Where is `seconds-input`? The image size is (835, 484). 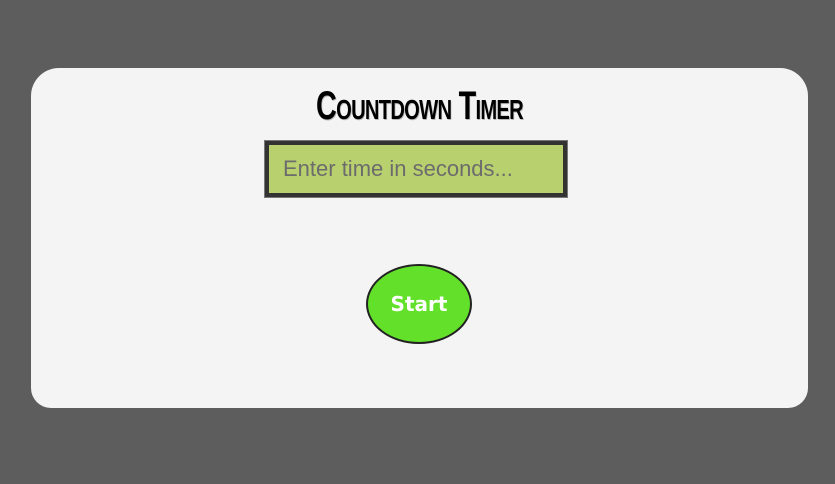 seconds-input is located at coordinates (416, 169).